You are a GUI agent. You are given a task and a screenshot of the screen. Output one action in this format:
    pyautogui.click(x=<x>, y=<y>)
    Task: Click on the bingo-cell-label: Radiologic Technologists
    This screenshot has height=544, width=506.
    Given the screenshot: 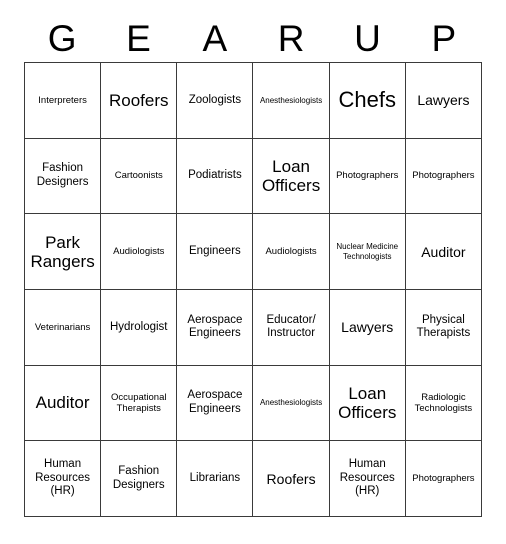 What is the action you would take?
    pyautogui.click(x=443, y=402)
    